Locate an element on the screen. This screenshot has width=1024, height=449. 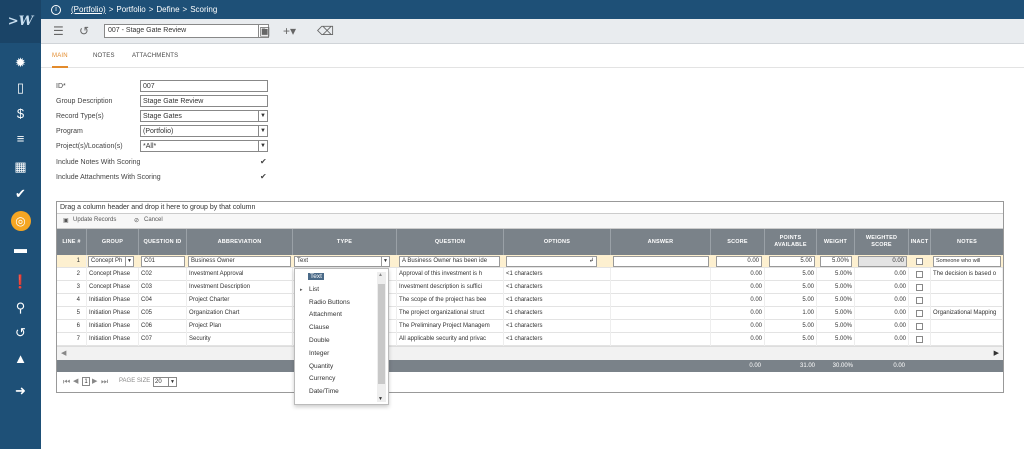
tab-notes: NOTES is located at coordinates (104, 56).